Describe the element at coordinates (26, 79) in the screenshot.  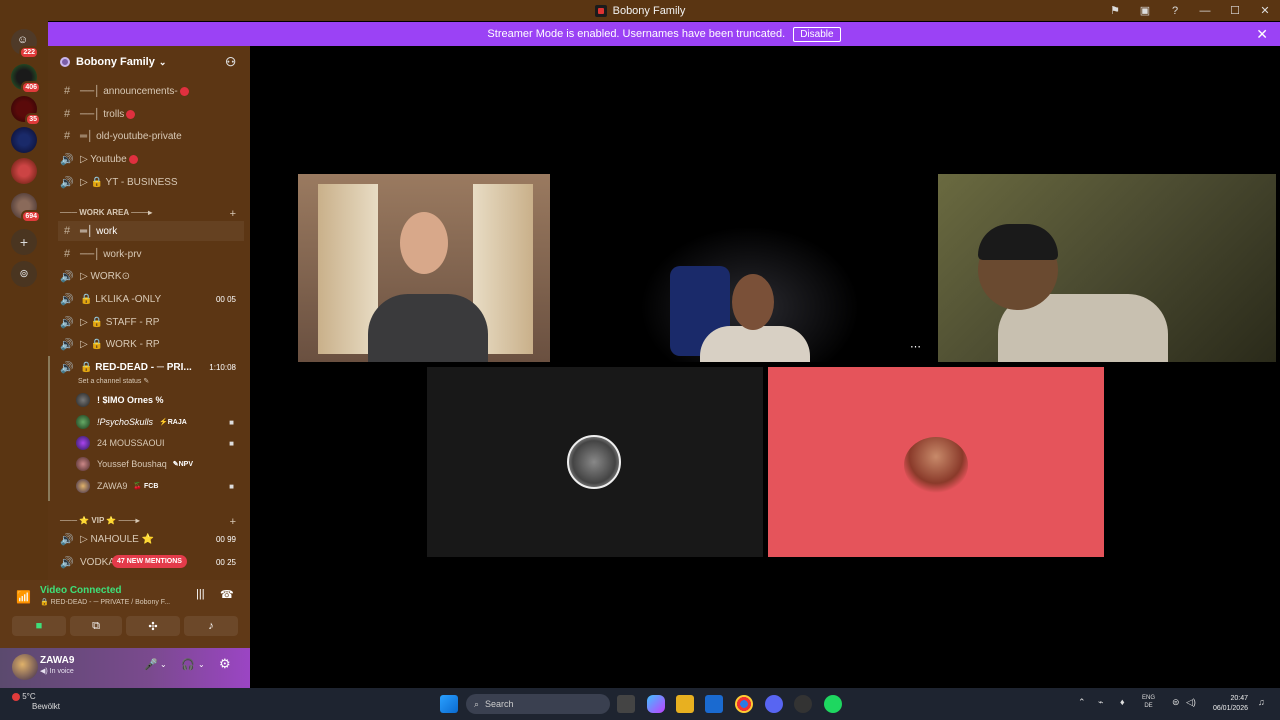
I see `server-icon-1: 406` at that location.